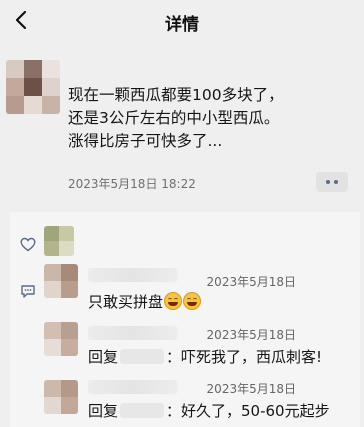 This screenshot has height=427, width=364. I want to click on comment-text: 只敢买拼盘, so click(145, 301).